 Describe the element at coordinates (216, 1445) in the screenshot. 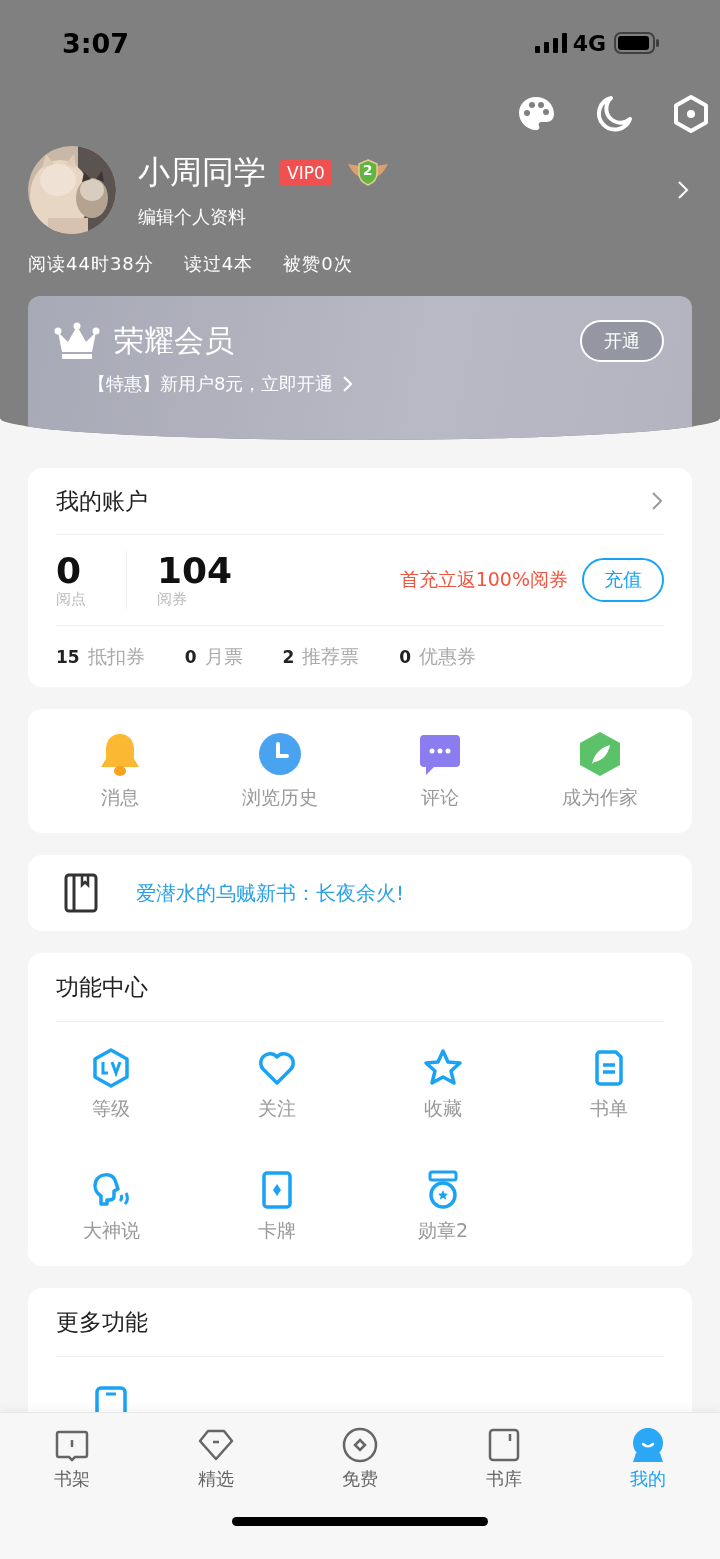

I see `gem-icon` at that location.